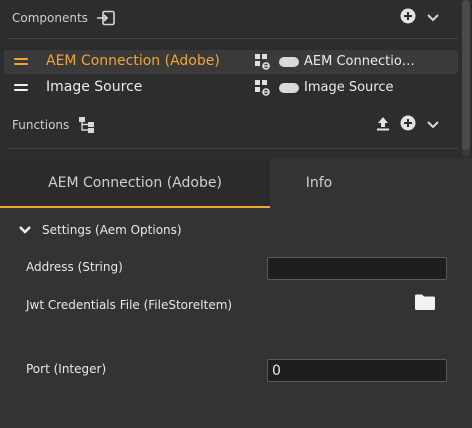  I want to click on components-title: Components, so click(50, 18).